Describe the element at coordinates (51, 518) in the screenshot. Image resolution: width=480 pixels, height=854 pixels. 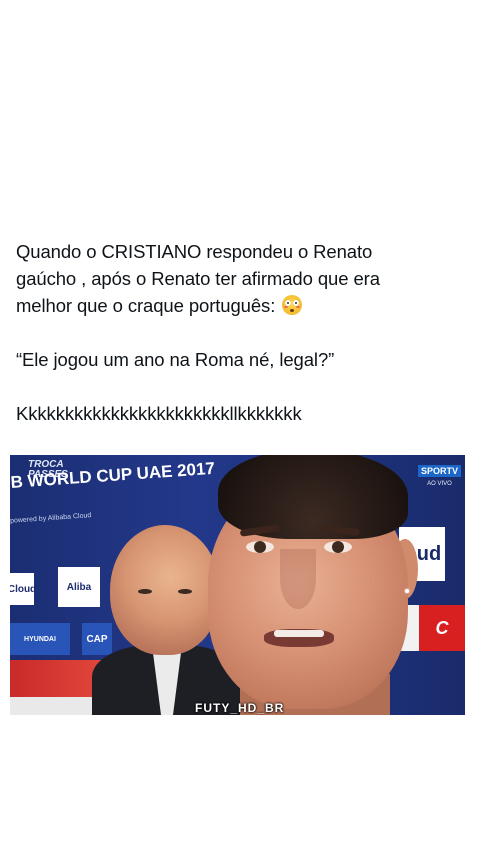
I see `powered-by-banner: powered by Alibaba Cloud` at that location.